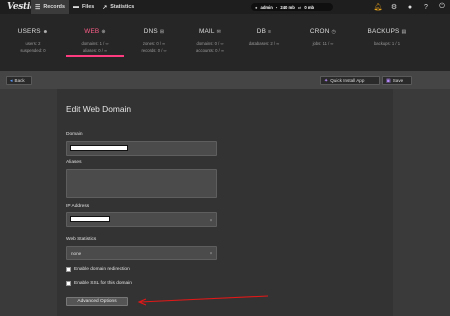  I want to click on annotation-arrow, so click(203, 300).